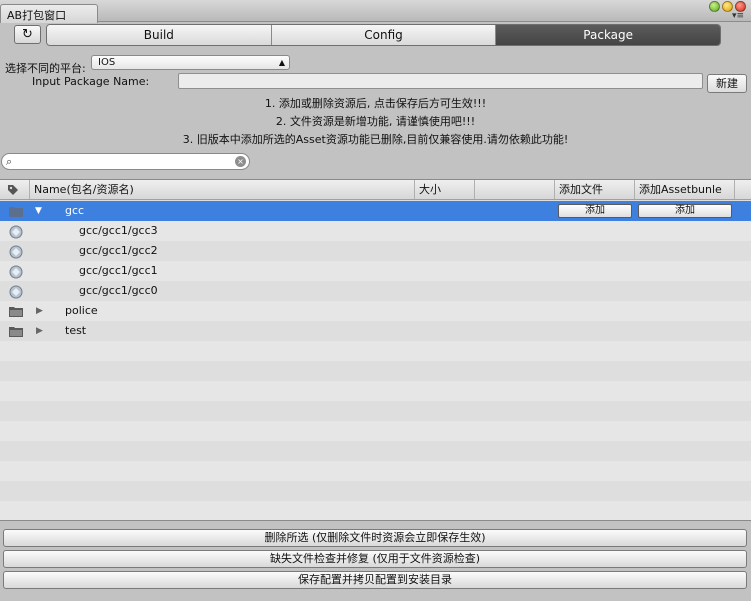  What do you see at coordinates (375, 291) in the screenshot?
I see `tree-row-asset: gcc/gcc1/gcc0` at bounding box center [375, 291].